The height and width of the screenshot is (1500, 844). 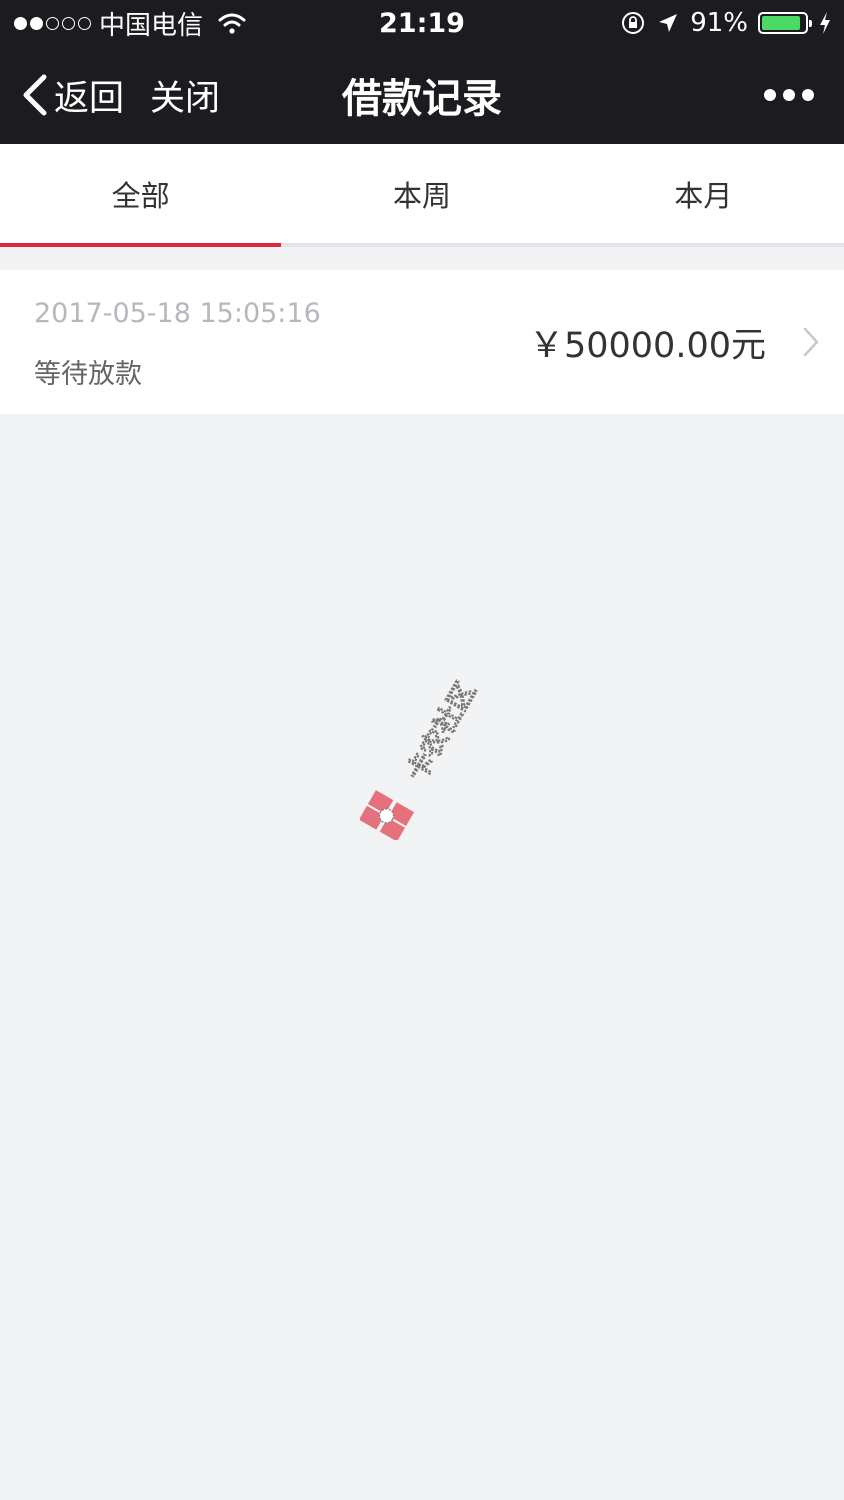 What do you see at coordinates (825, 23) in the screenshot?
I see `charging-bolt-icon` at bounding box center [825, 23].